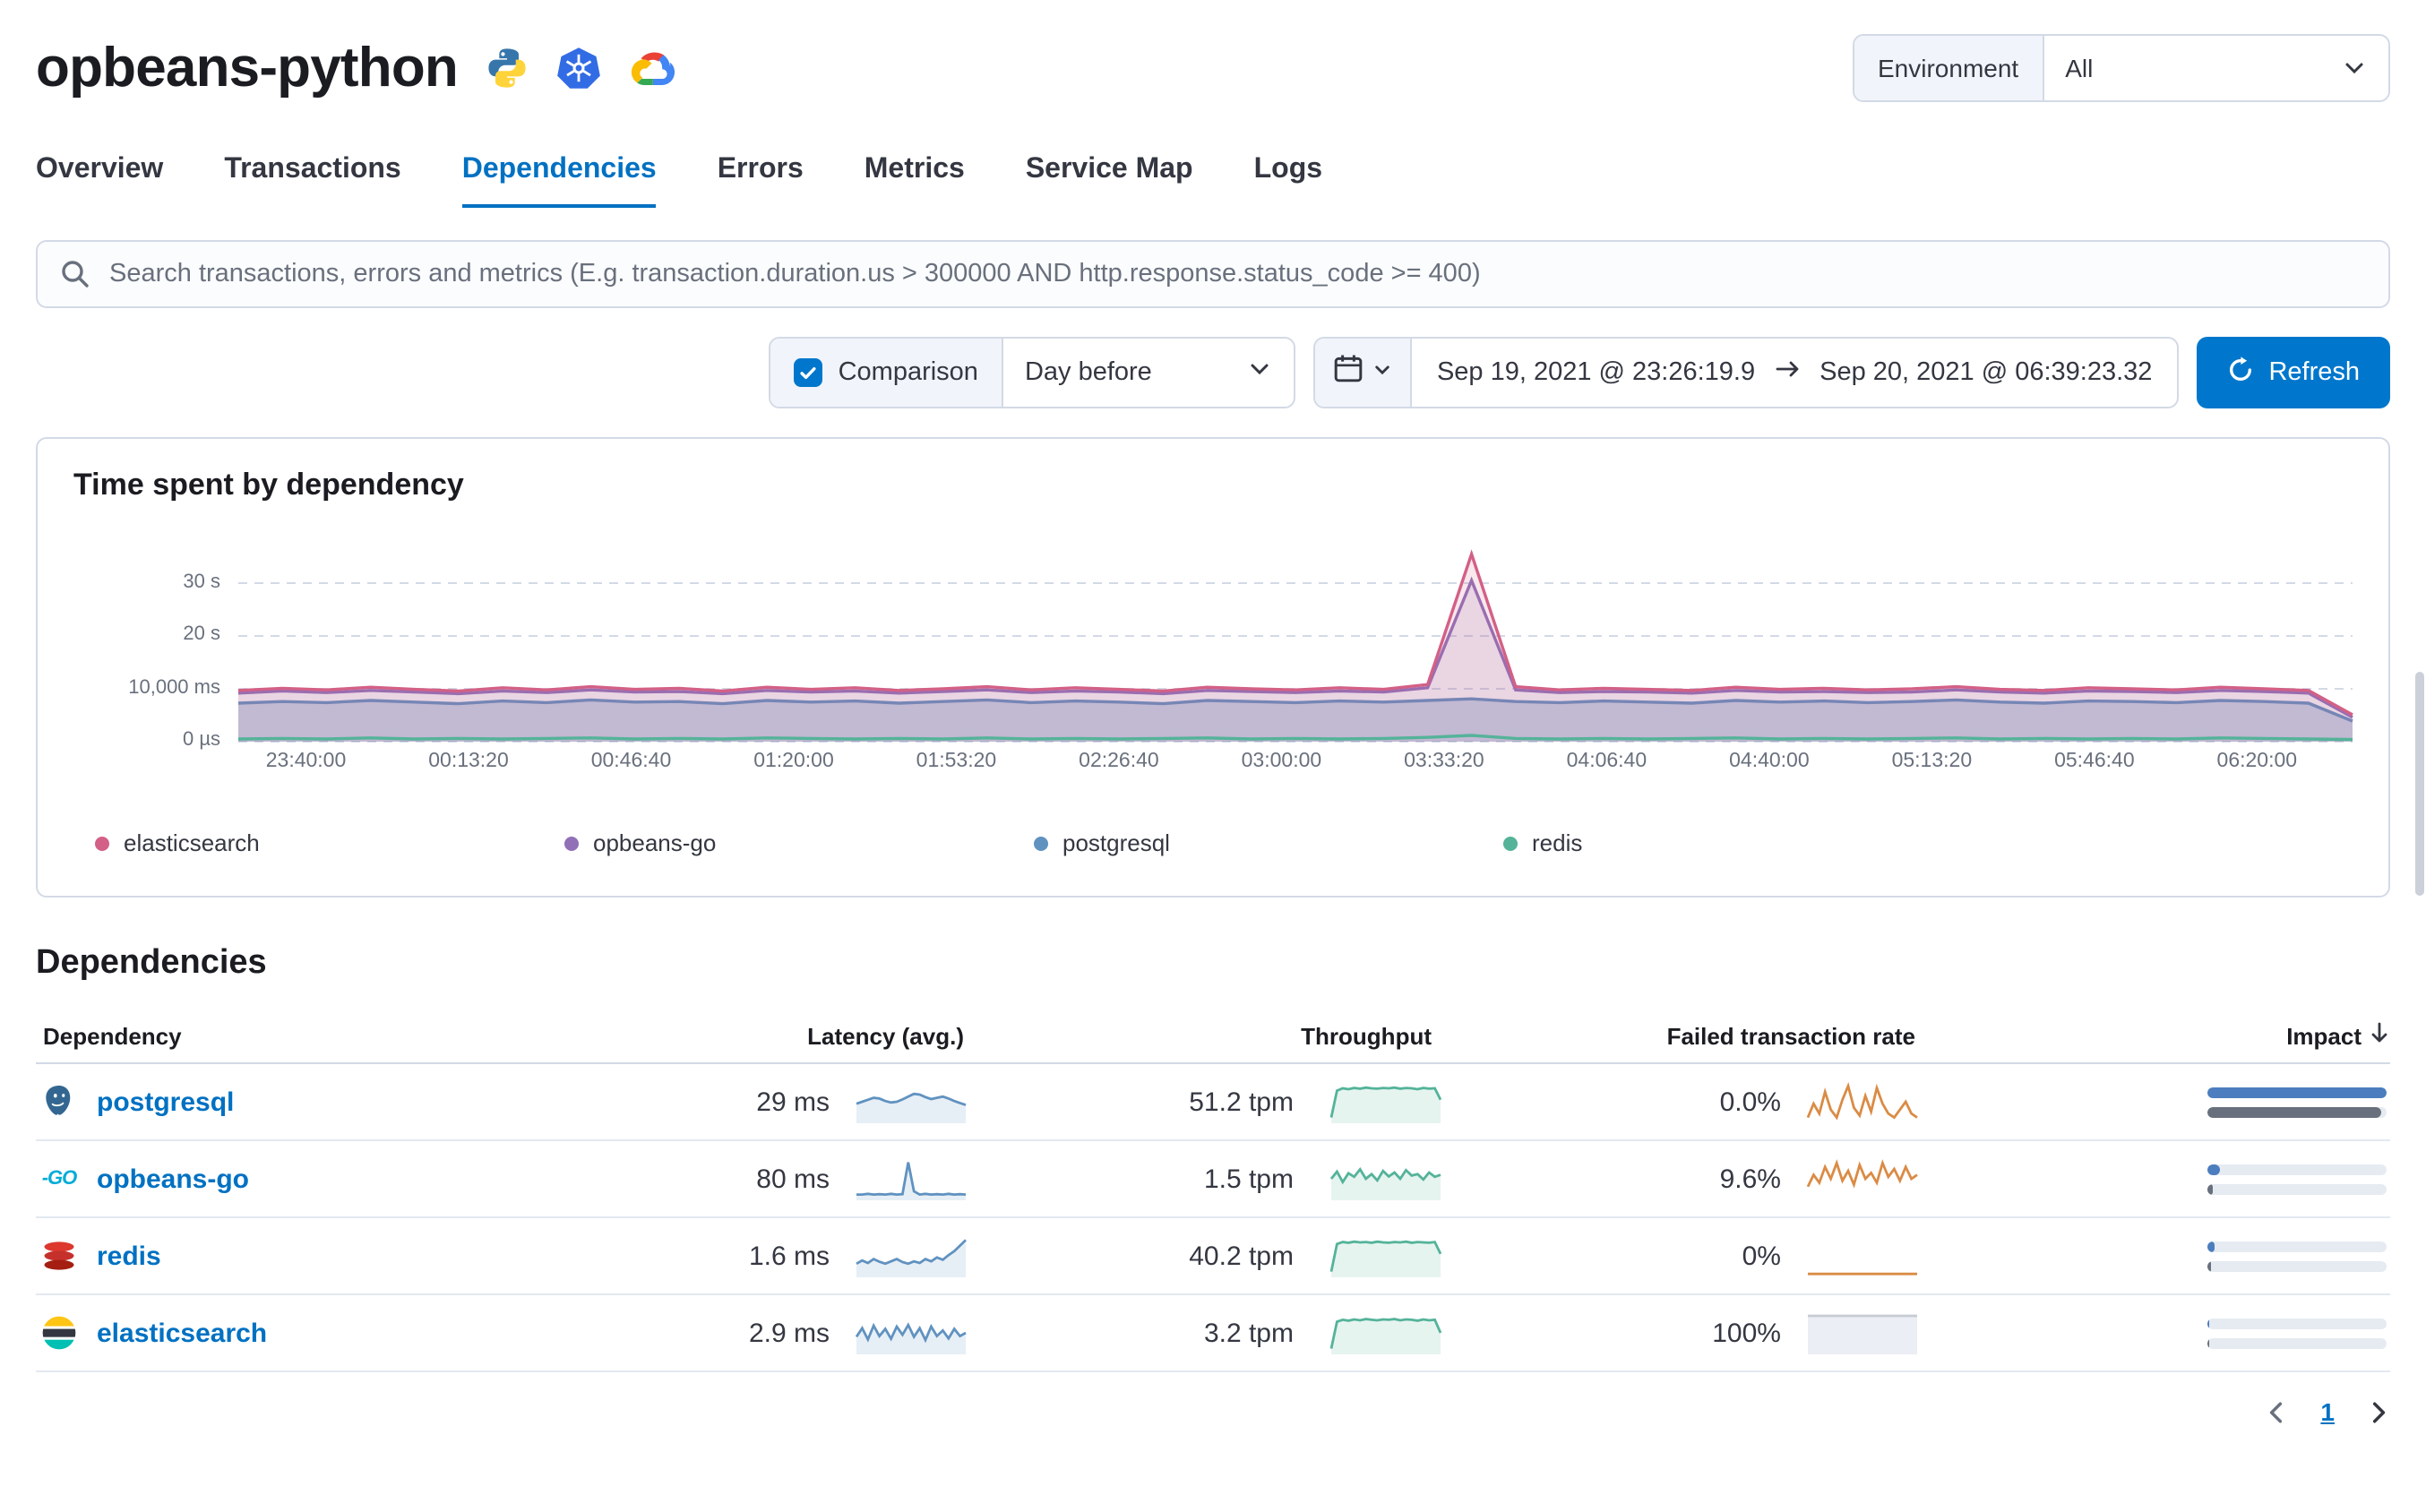 This screenshot has height=1512, width=2426. Describe the element at coordinates (248, 67) in the screenshot. I see `page-title: opbeans-python` at that location.